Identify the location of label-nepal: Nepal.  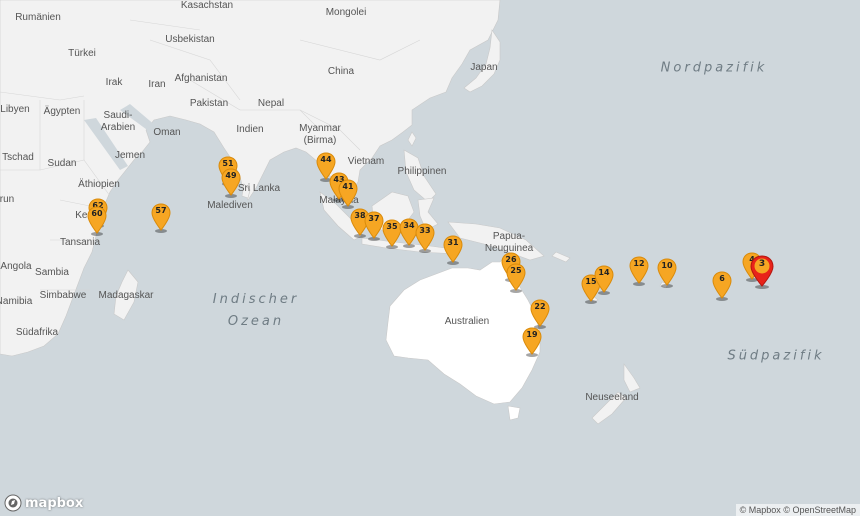
(271, 103).